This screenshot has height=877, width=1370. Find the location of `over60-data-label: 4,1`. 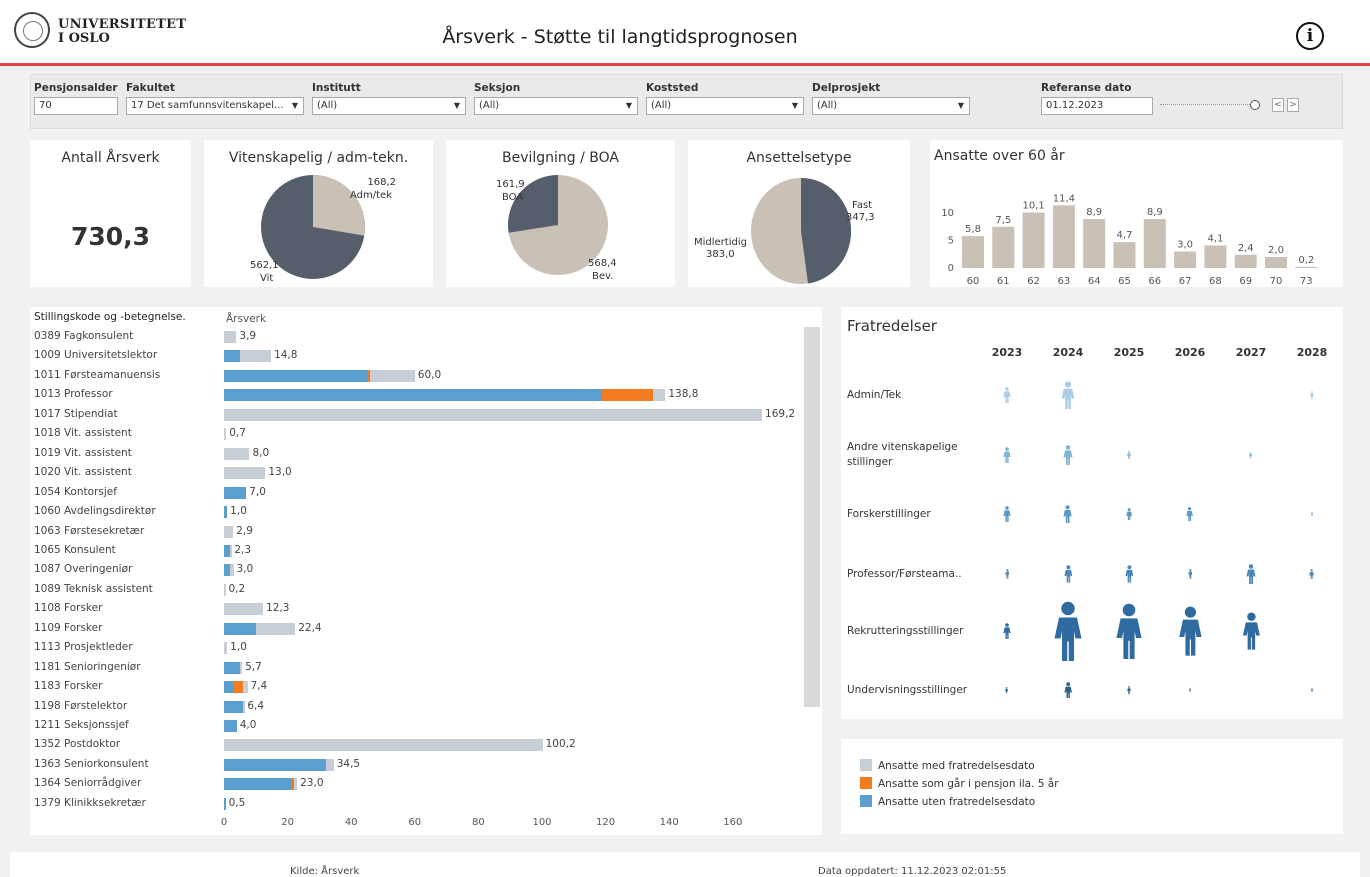

over60-data-label: 4,1 is located at coordinates (1215, 238).